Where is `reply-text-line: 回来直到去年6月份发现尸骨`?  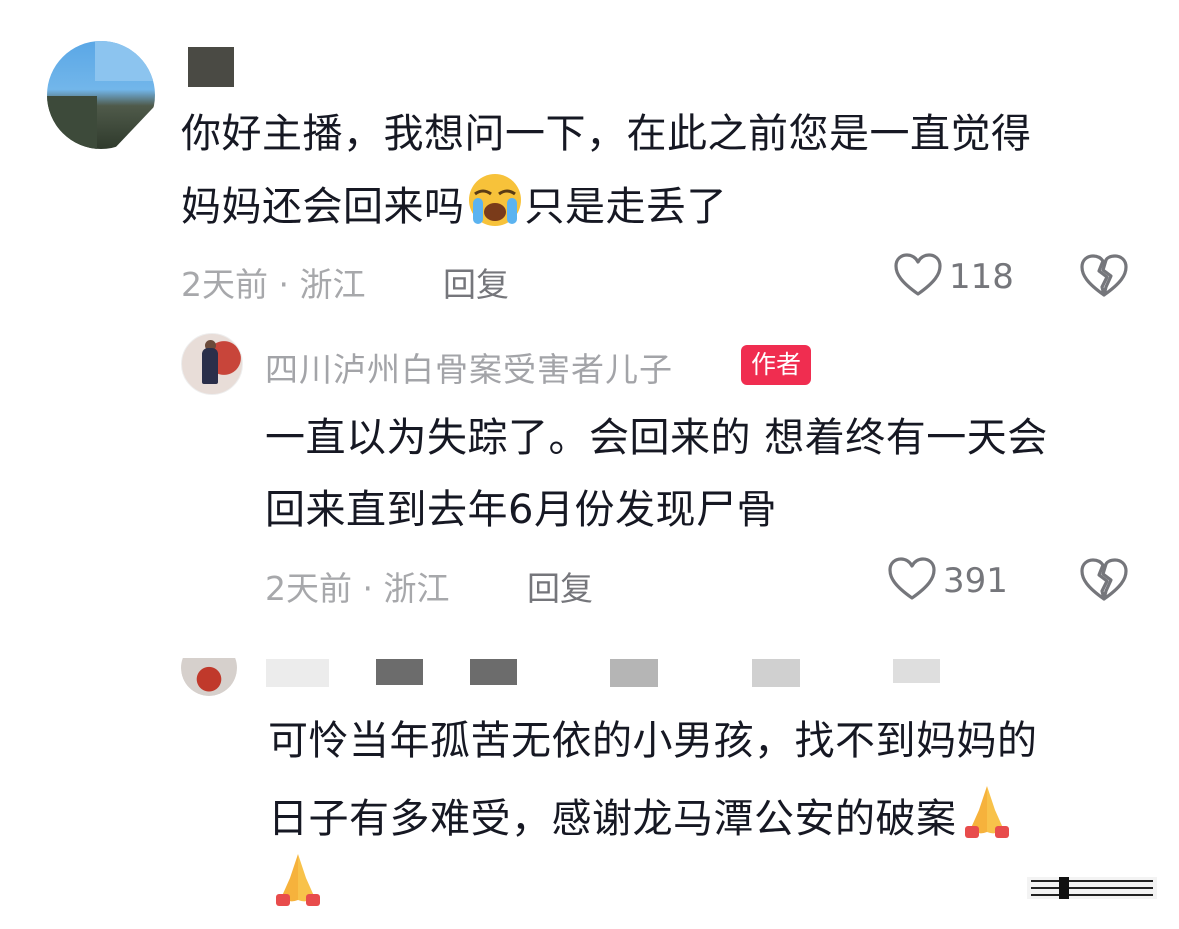 reply-text-line: 回来直到去年6月份发现尸骨 is located at coordinates (521, 510).